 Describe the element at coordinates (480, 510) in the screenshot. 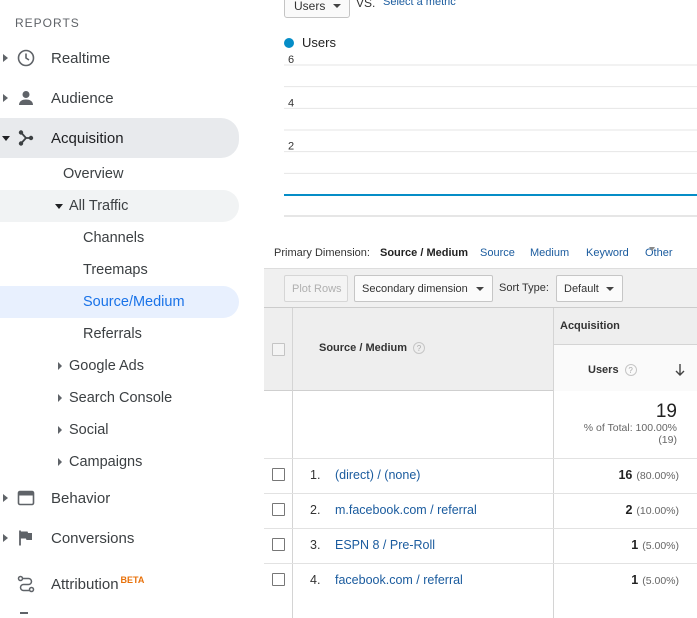

I see `table-row: 2. m.facebook.com / referral 2 (10.00%)` at that location.